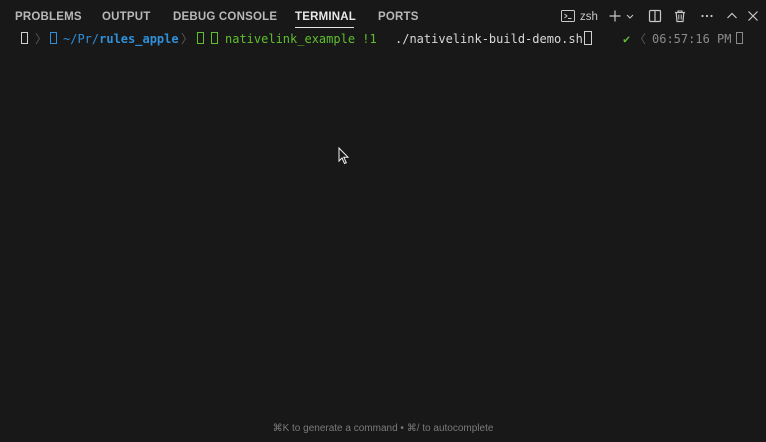 This screenshot has height=442, width=766. I want to click on git-icon, so click(200, 39).